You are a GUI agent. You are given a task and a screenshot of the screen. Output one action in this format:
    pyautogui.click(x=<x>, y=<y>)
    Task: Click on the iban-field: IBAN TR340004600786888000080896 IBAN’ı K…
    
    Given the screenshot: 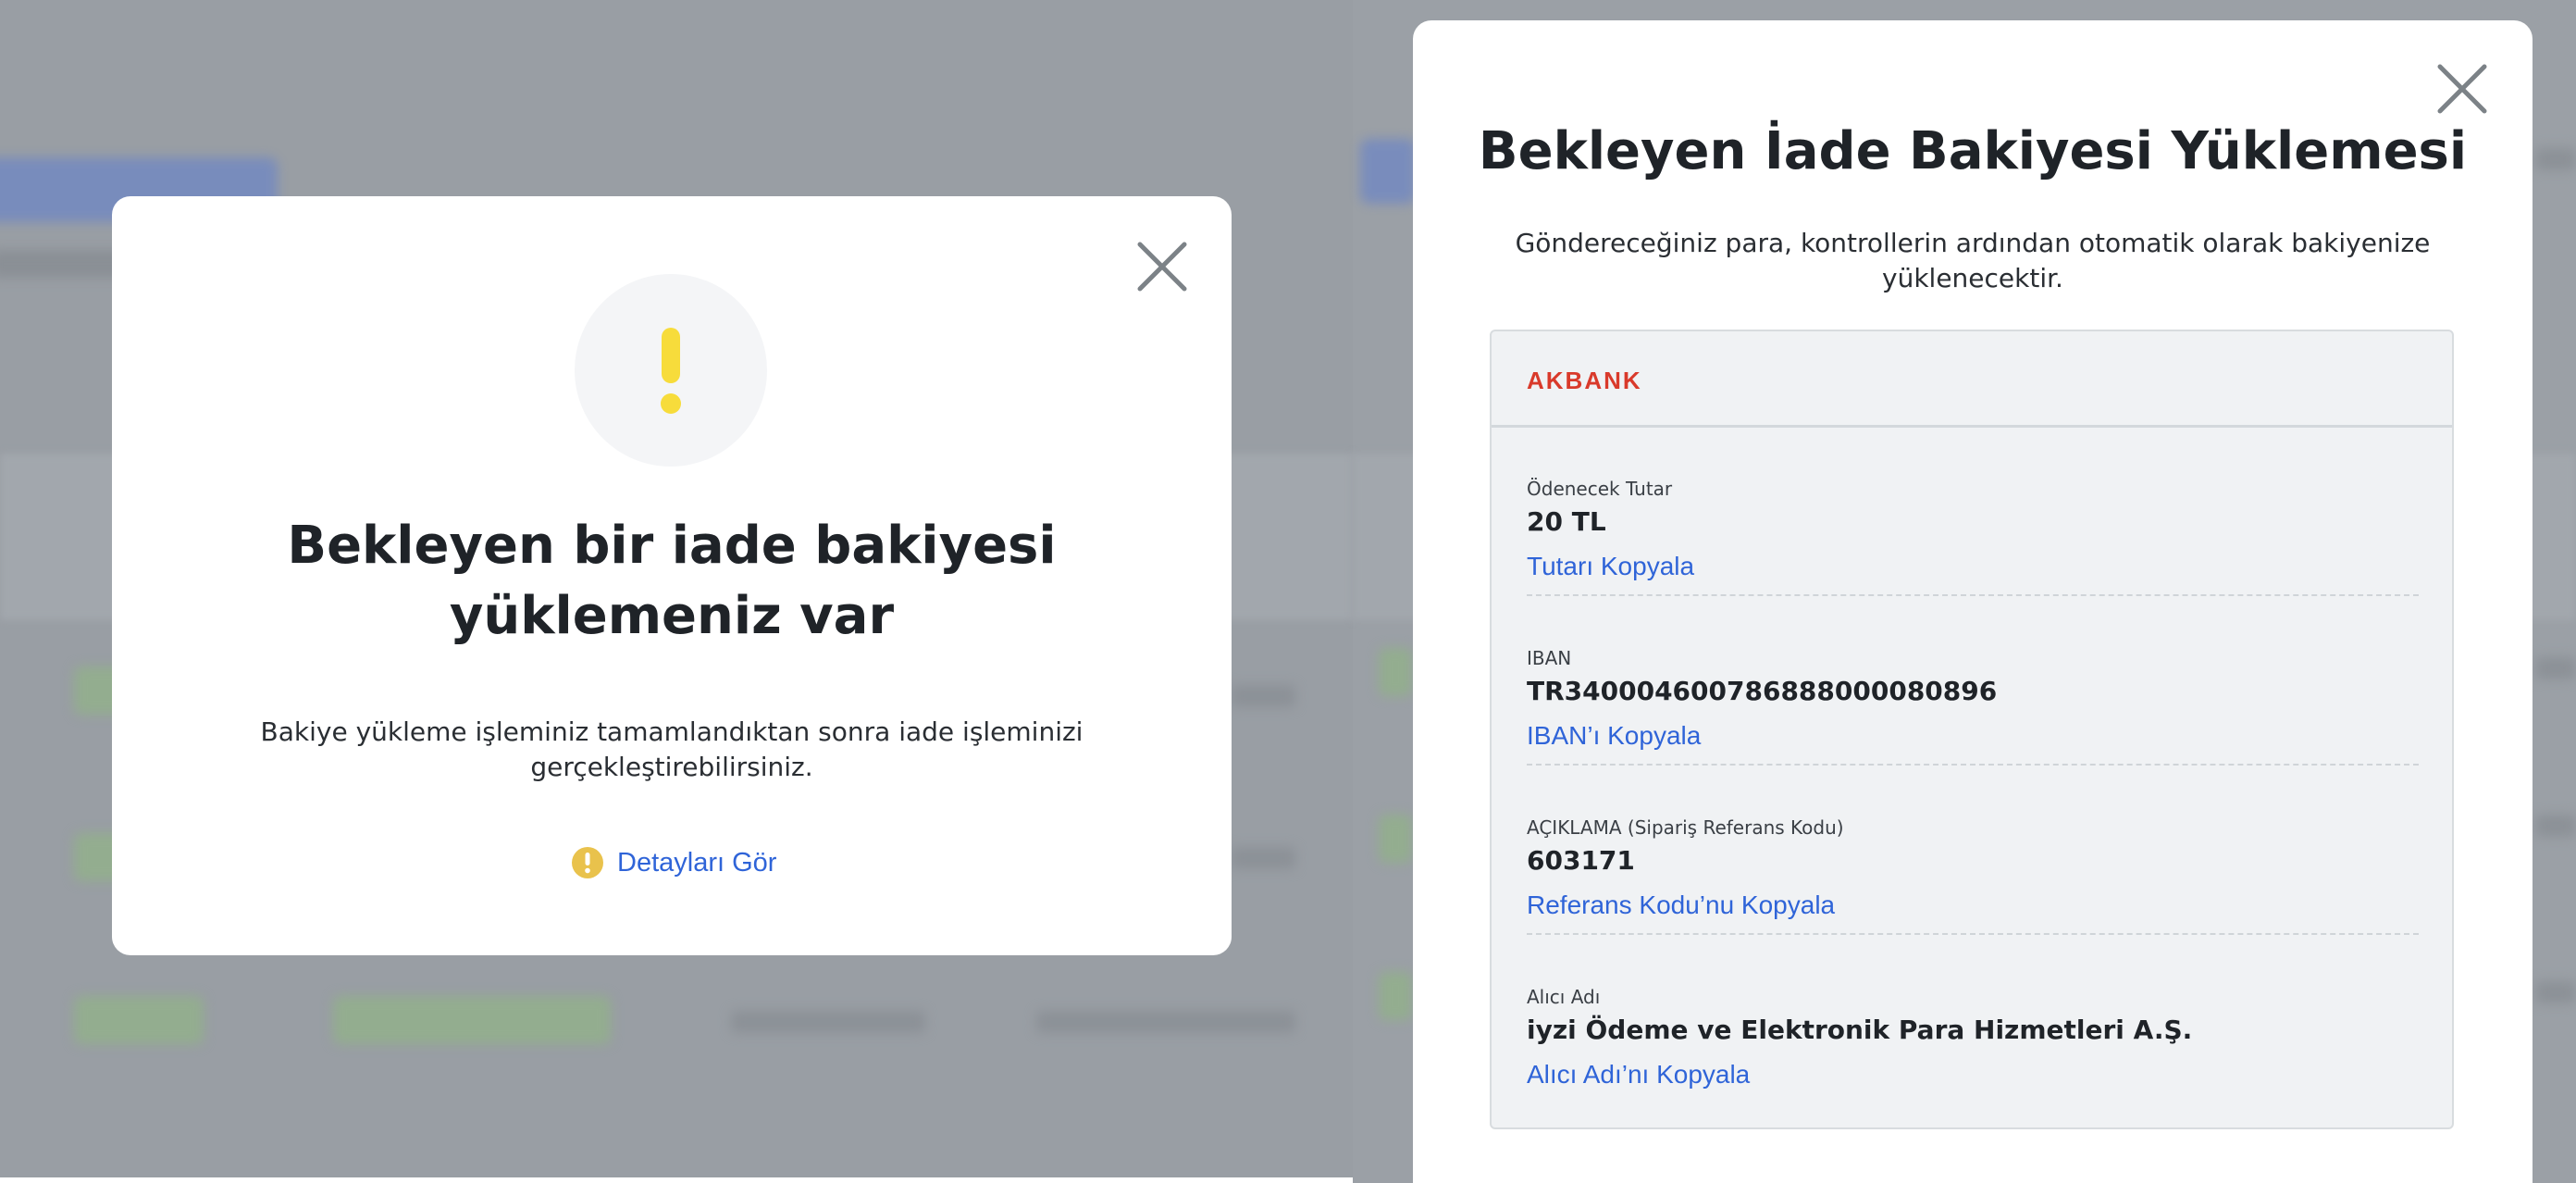 What is the action you would take?
    pyautogui.click(x=1973, y=700)
    